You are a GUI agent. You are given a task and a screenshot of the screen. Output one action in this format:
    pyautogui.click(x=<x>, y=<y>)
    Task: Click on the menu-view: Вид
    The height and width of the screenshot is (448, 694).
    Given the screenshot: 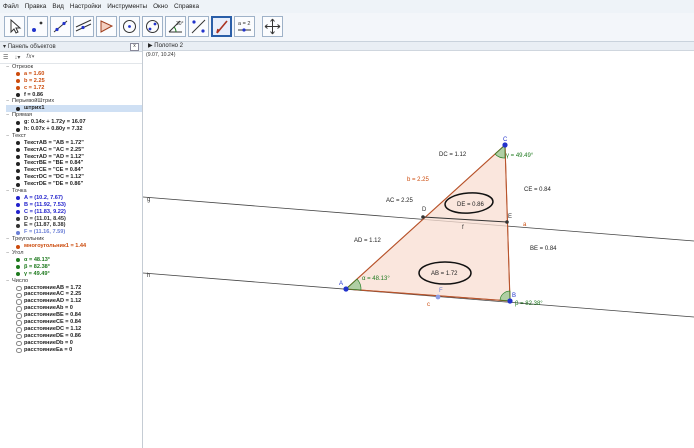 What is the action you would take?
    pyautogui.click(x=58, y=6)
    